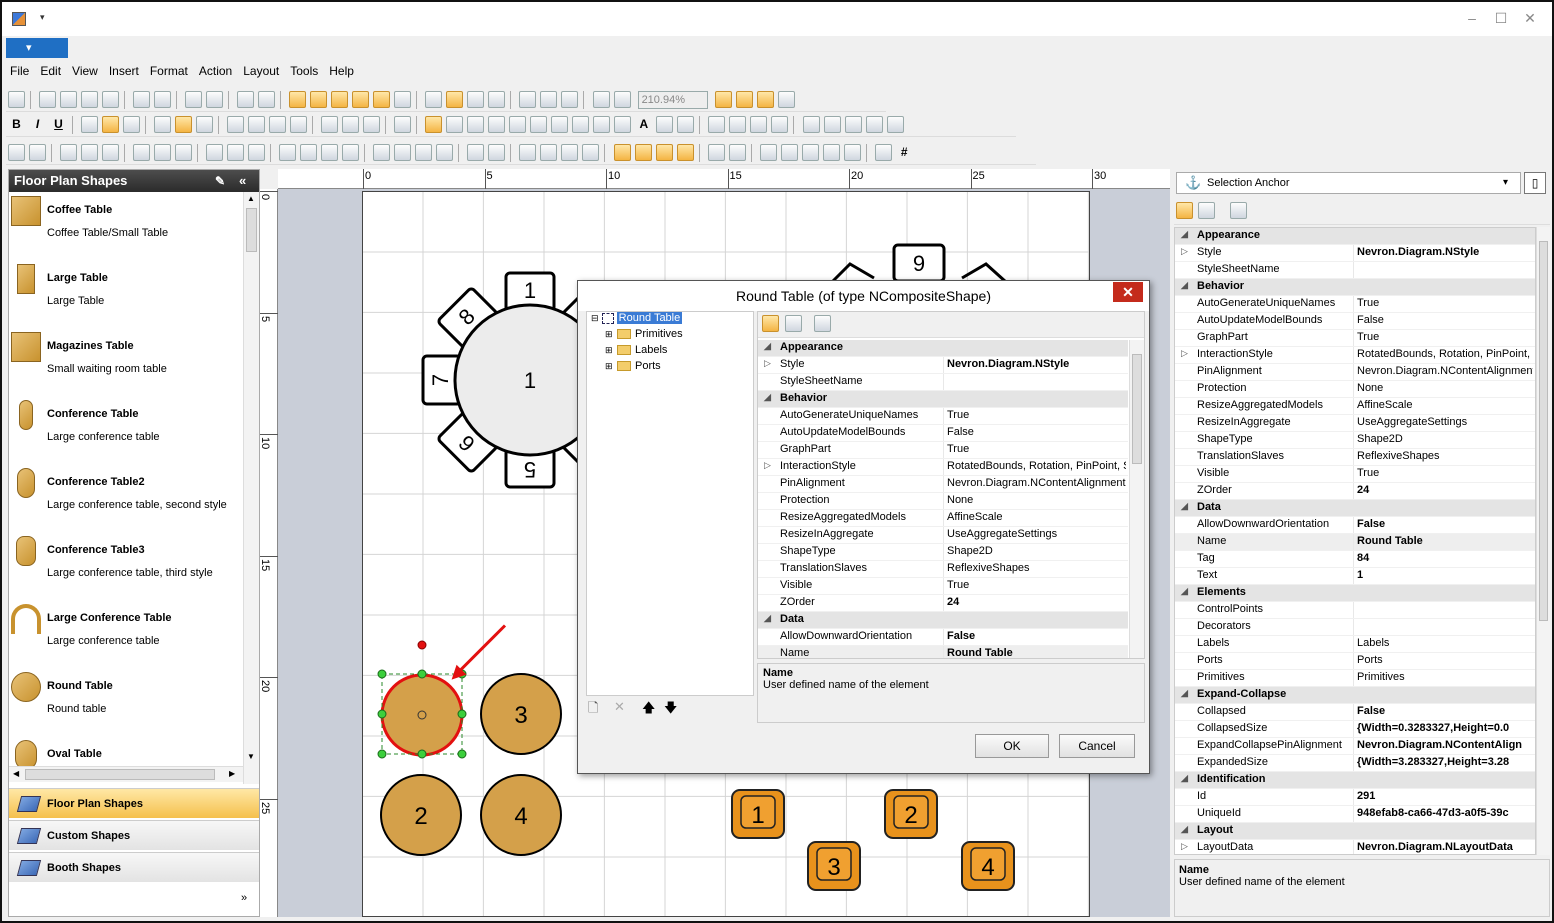  Describe the element at coordinates (1355, 287) in the screenshot. I see `property-category: ◢ Behavior` at that location.